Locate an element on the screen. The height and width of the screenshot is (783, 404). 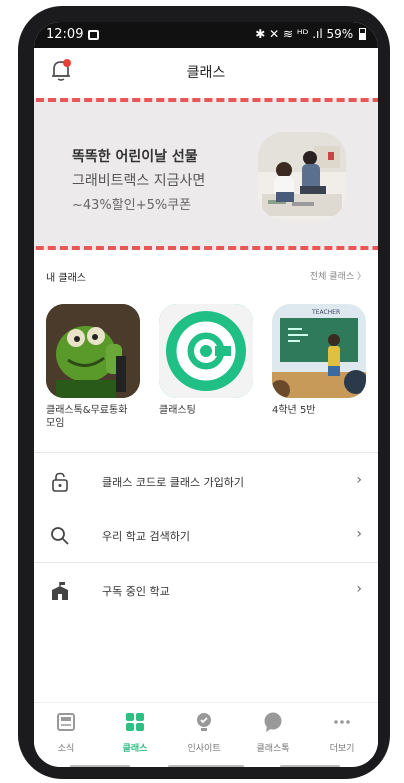
tab-more: 더보기 is located at coordinates (342, 732).